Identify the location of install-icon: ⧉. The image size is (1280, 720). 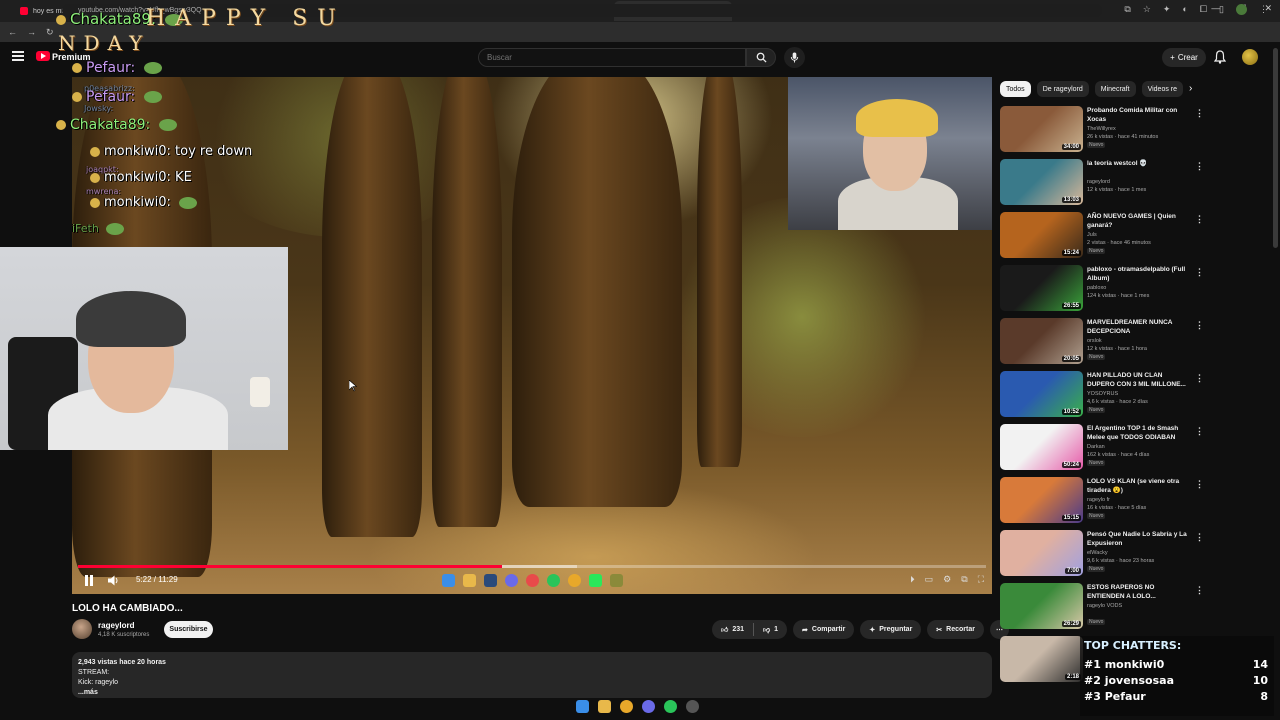
(1127, 9).